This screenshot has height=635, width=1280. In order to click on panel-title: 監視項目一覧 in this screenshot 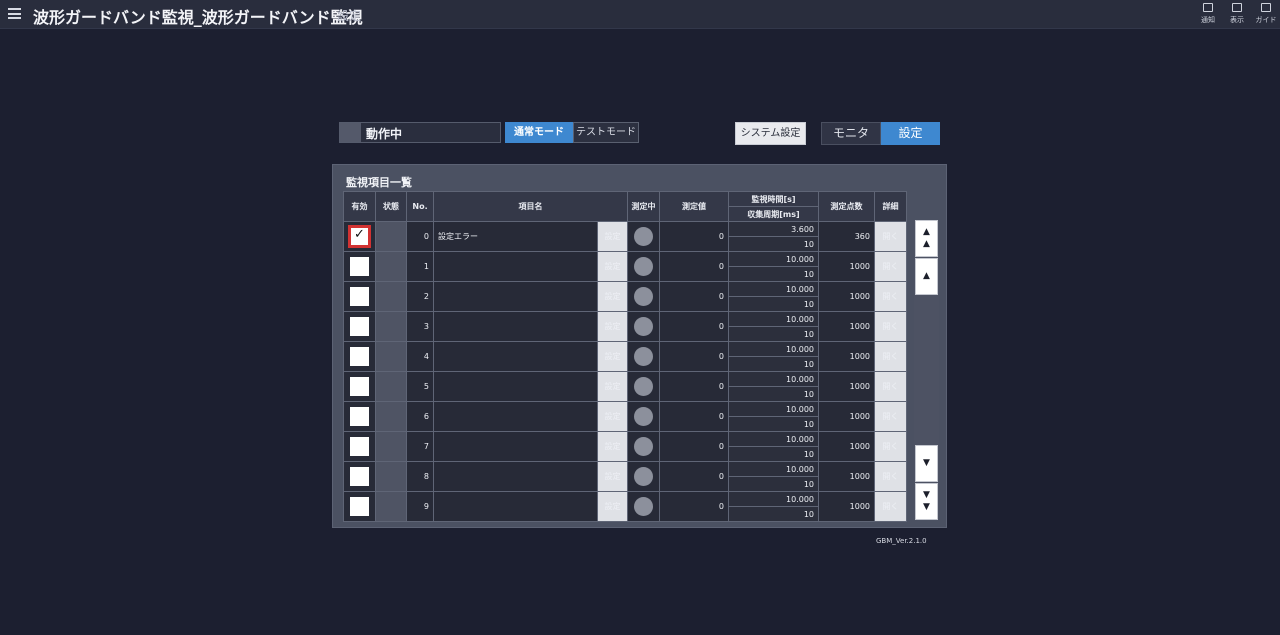, I will do `click(379, 182)`.